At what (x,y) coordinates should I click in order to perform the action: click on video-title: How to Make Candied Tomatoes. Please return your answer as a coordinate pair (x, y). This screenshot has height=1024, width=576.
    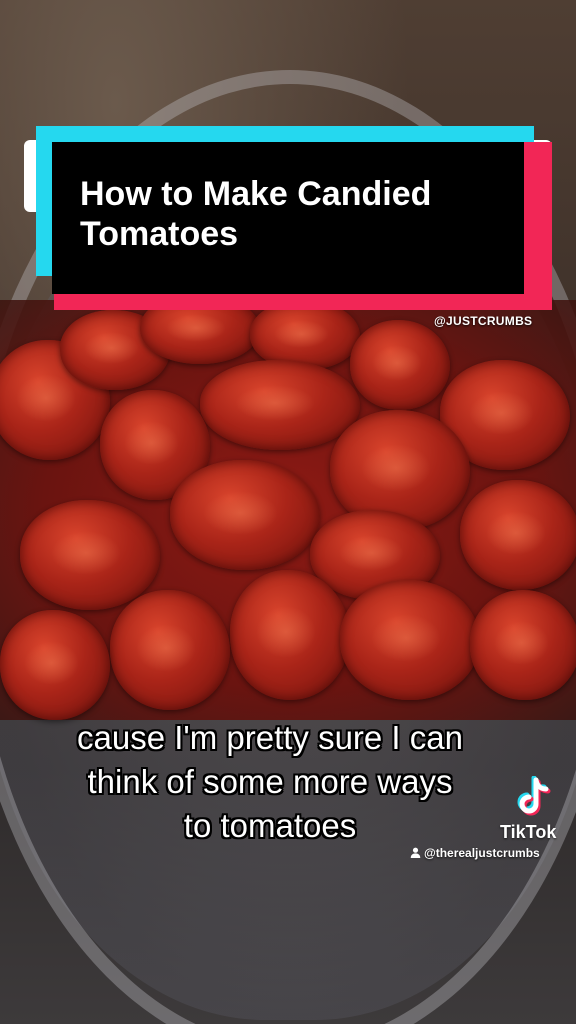
    Looking at the image, I should click on (288, 214).